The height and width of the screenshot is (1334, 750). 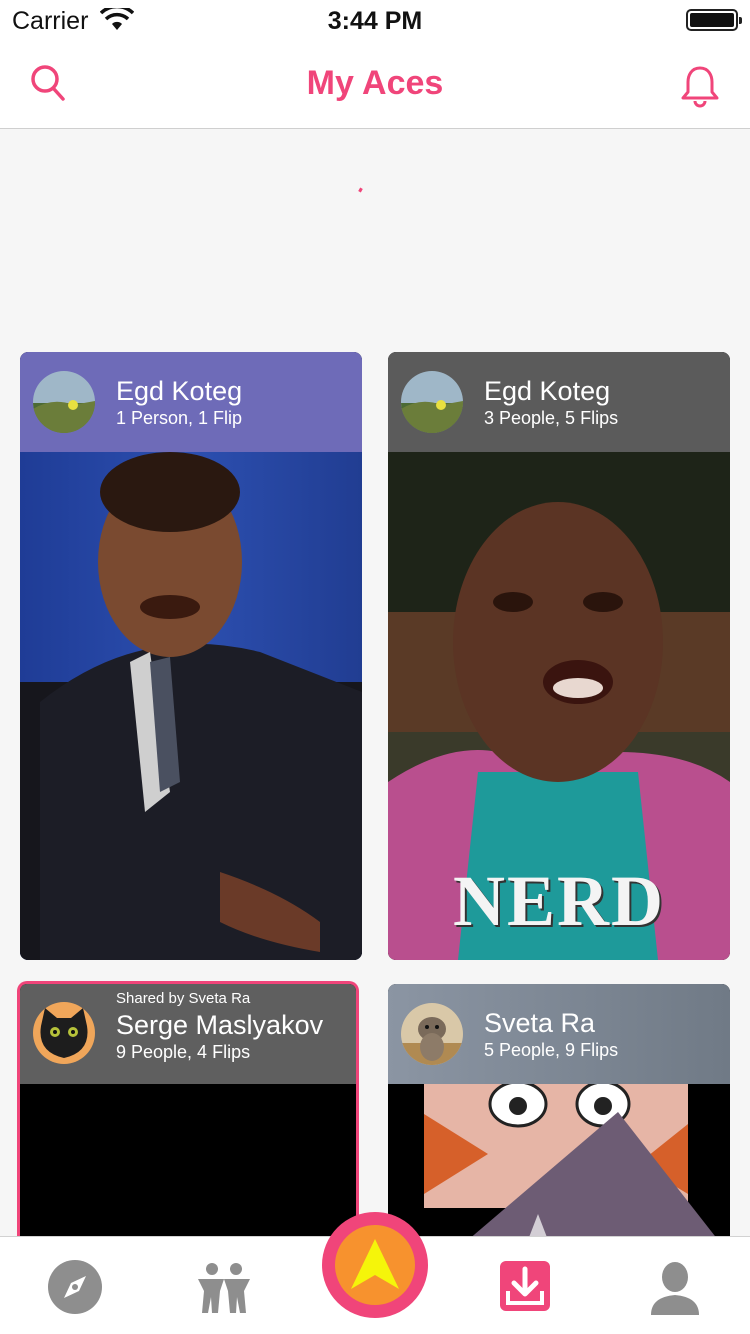 I want to click on status-bar: Carrier 3:44 PM, so click(x=375, y=20).